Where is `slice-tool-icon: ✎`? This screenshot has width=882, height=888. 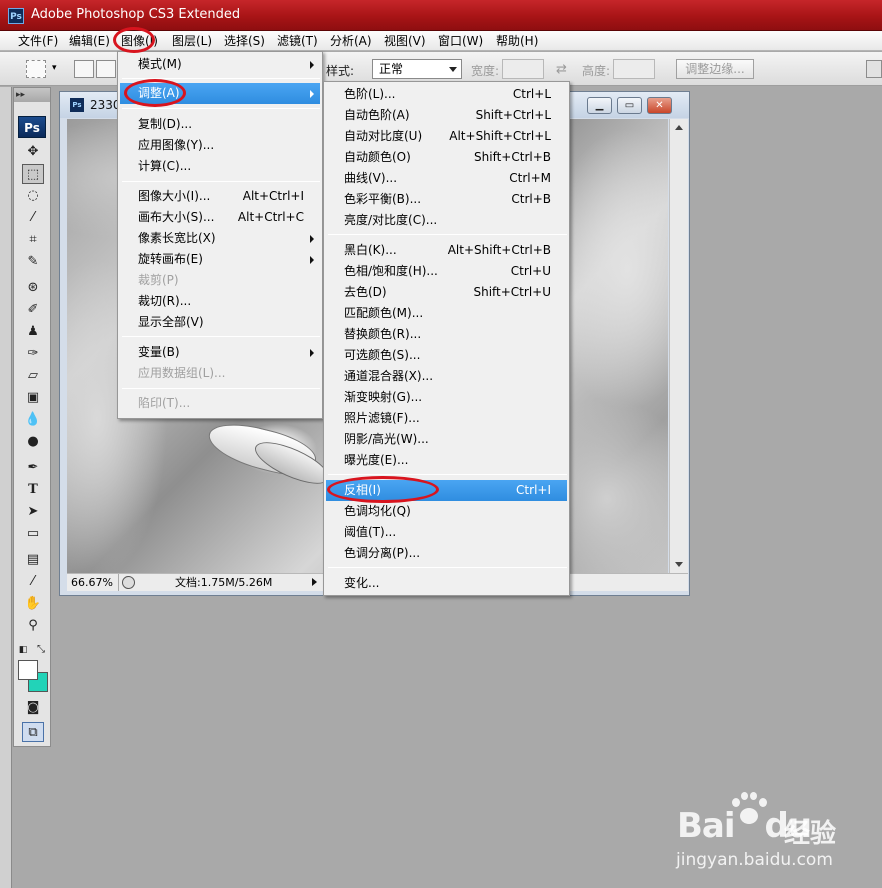
slice-tool-icon: ✎ is located at coordinates (33, 262).